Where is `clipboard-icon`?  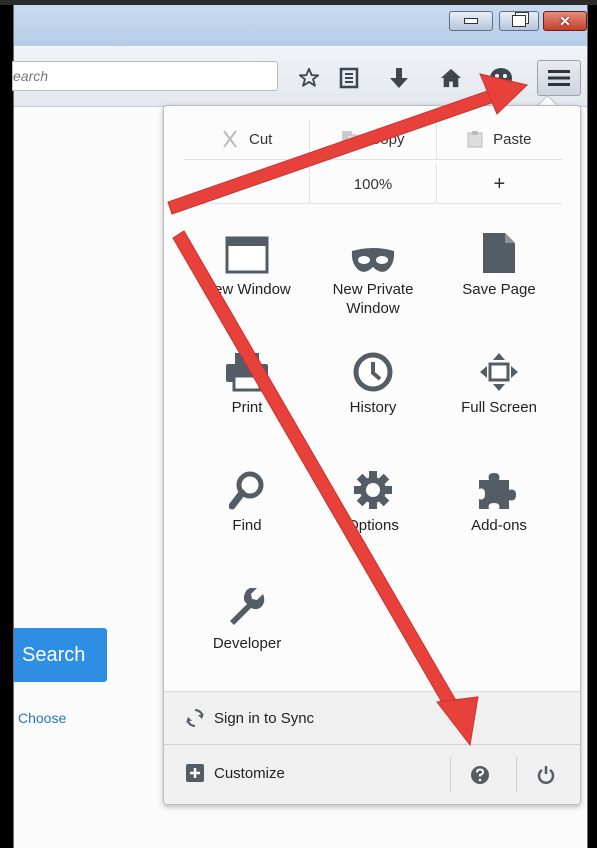 clipboard-icon is located at coordinates (475, 139).